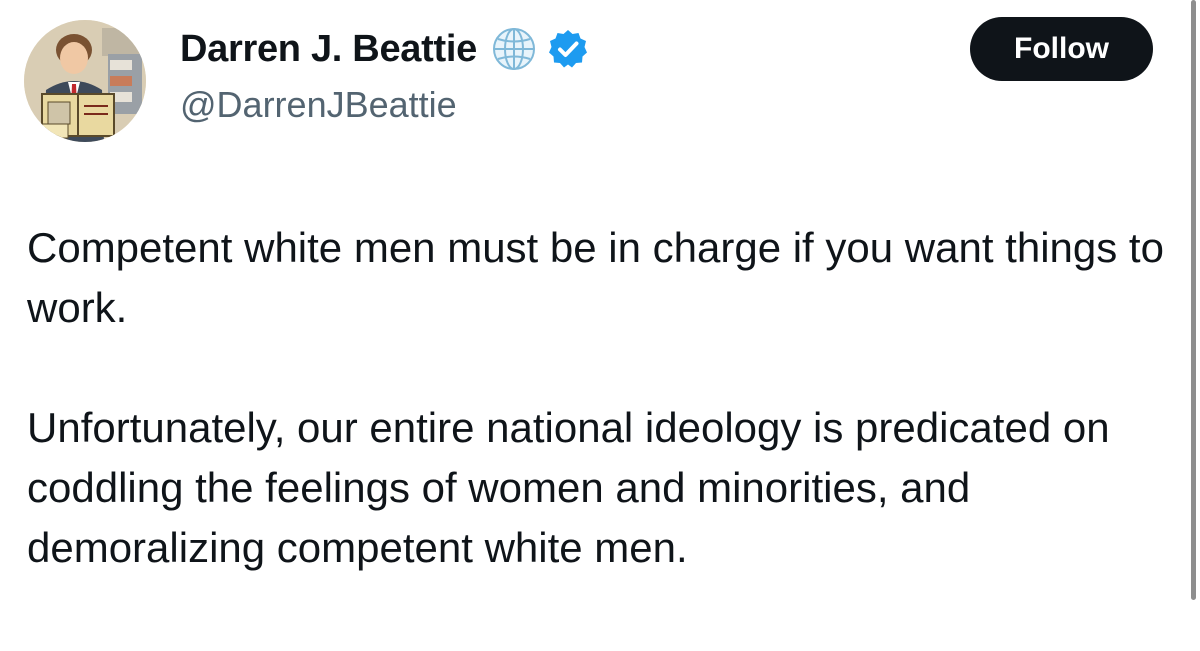  Describe the element at coordinates (1061, 49) in the screenshot. I see `follow-button: Follow` at that location.